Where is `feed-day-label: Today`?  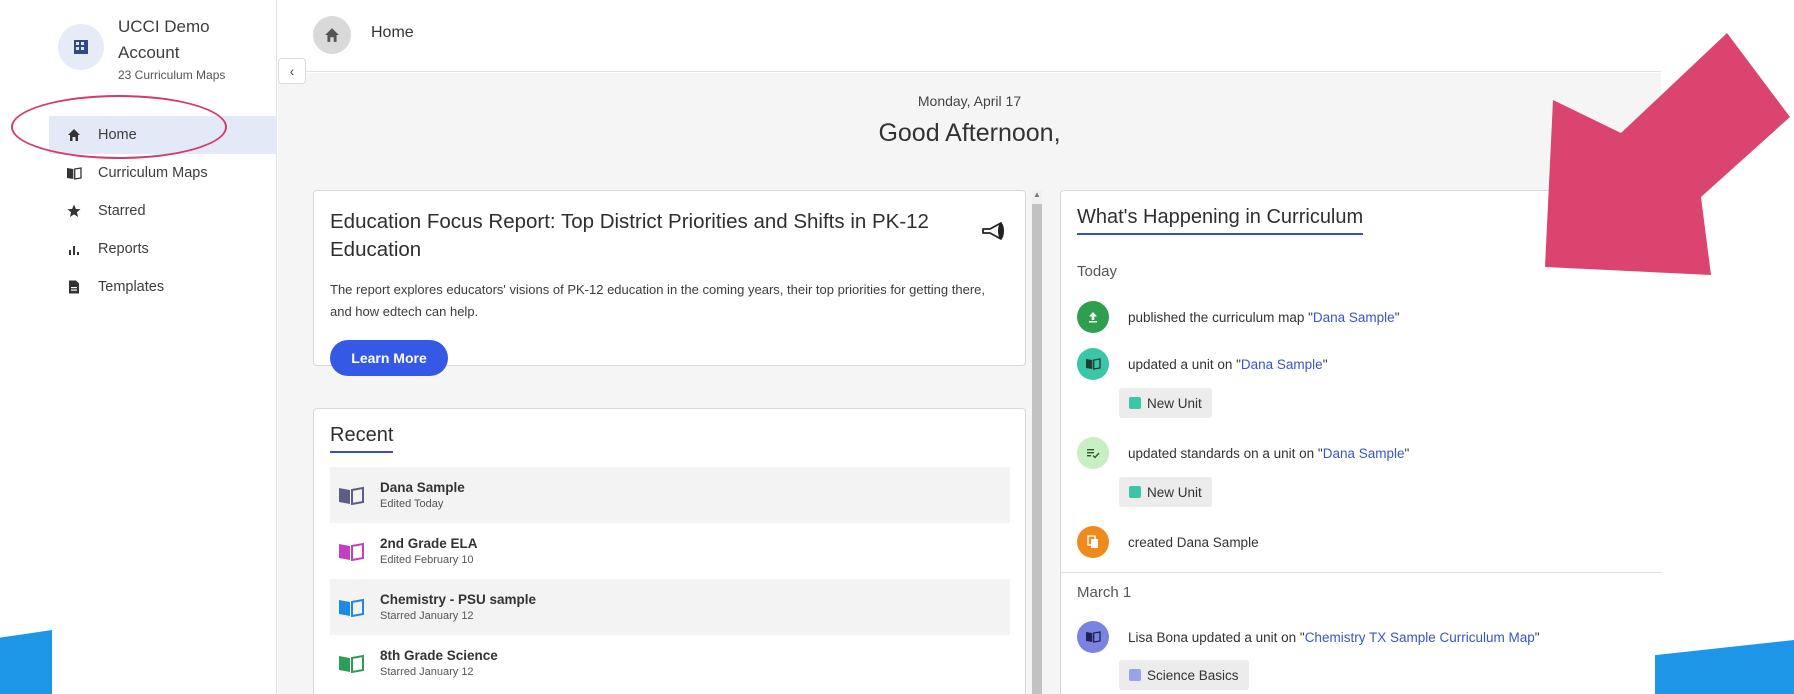
feed-day-label: Today is located at coordinates (1097, 271).